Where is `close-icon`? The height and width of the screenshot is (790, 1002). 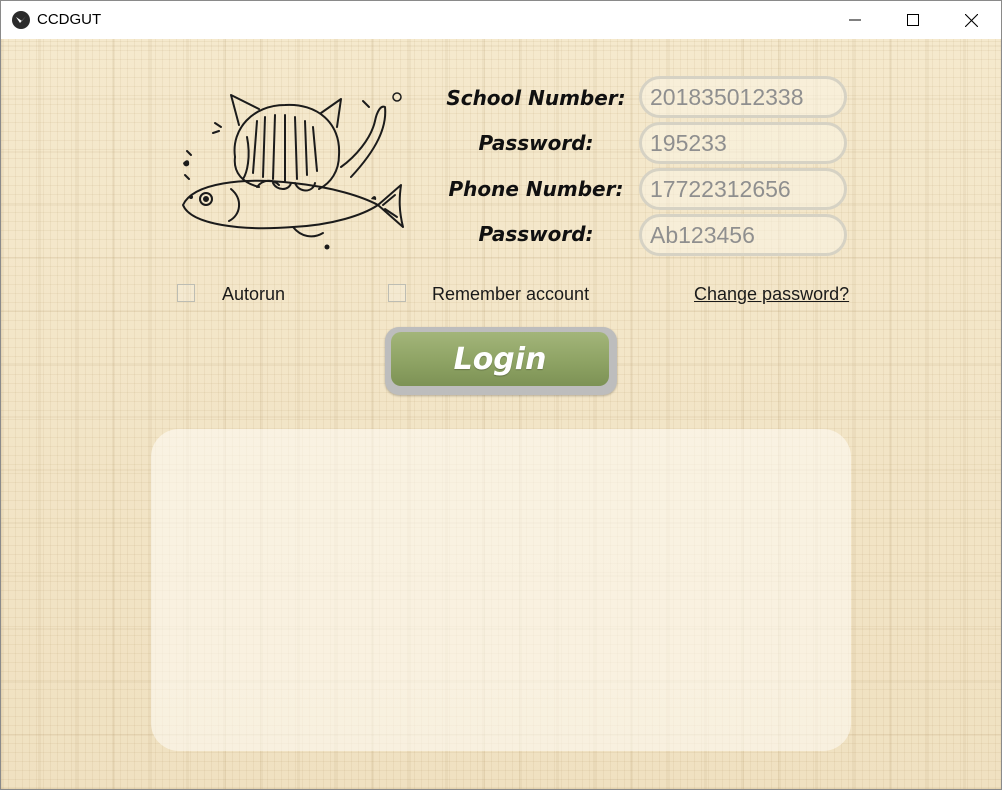 close-icon is located at coordinates (971, 20).